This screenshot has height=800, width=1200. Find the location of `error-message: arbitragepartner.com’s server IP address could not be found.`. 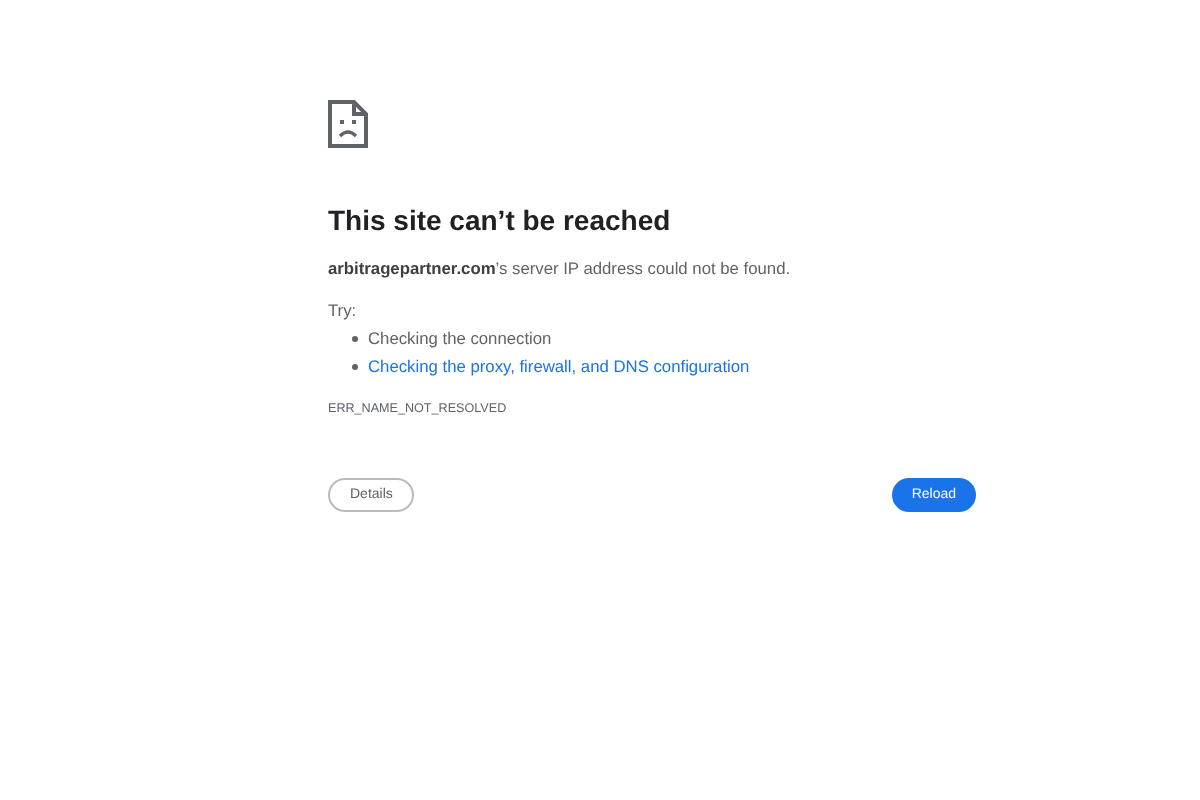

error-message: arbitragepartner.com’s server IP address could not be found. is located at coordinates (560, 268).